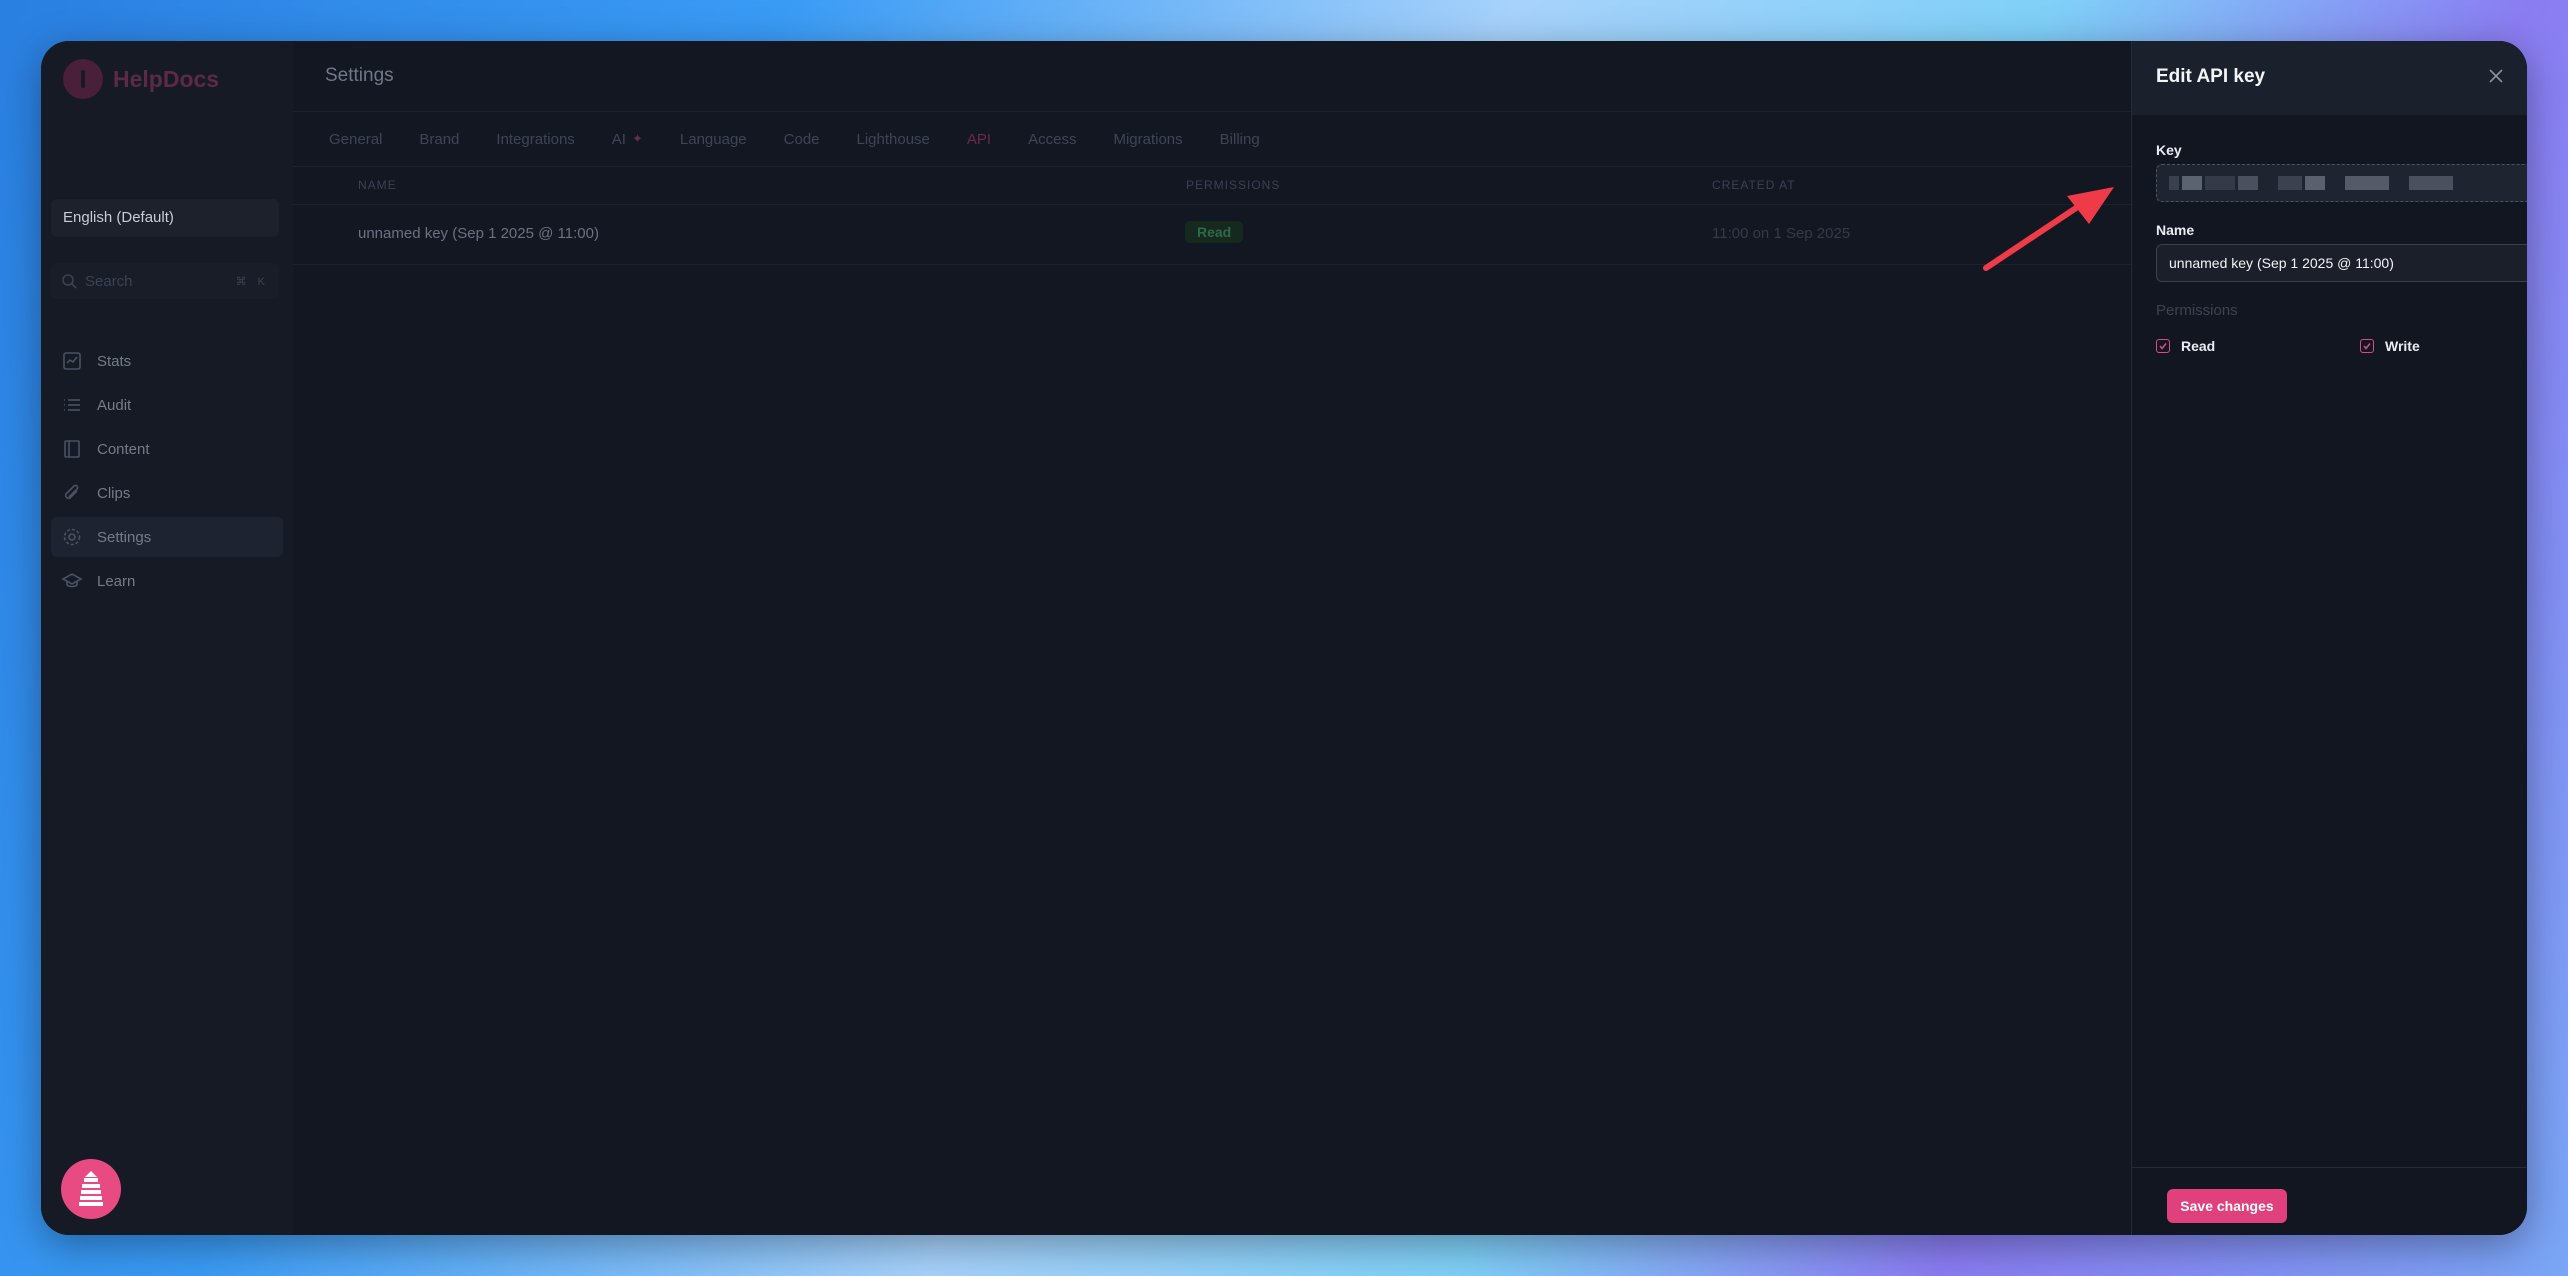  Describe the element at coordinates (2227, 1206) in the screenshot. I see `save-changes-button: Save changes` at that location.